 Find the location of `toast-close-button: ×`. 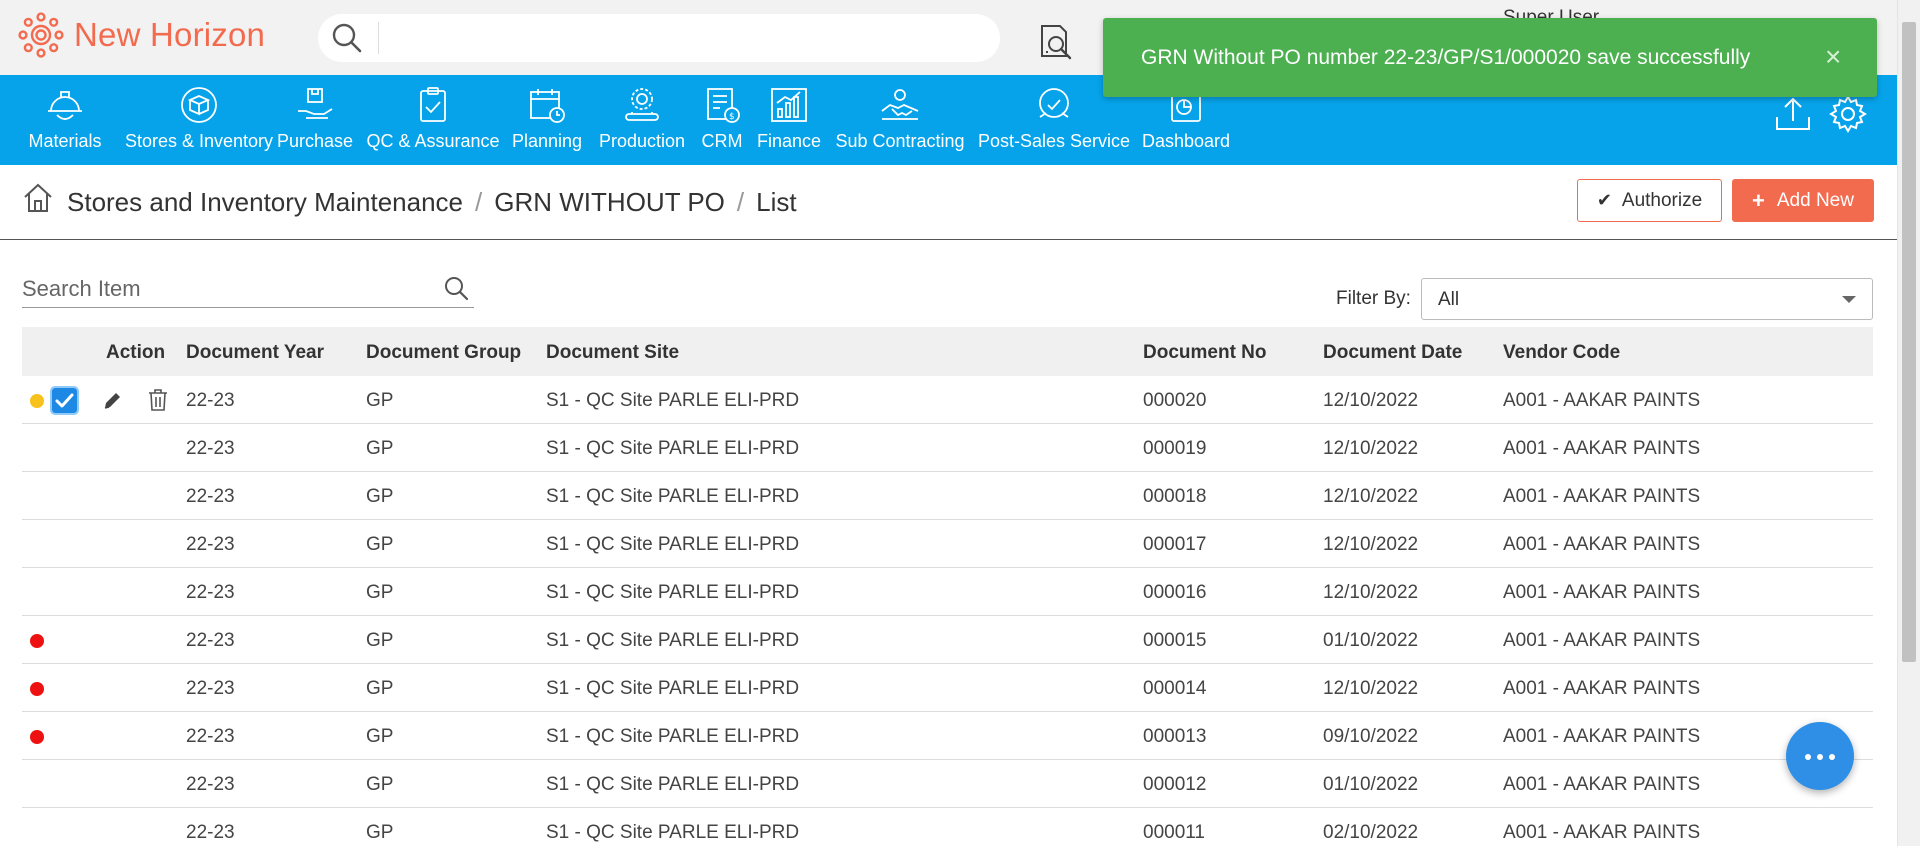

toast-close-button: × is located at coordinates (1833, 57).